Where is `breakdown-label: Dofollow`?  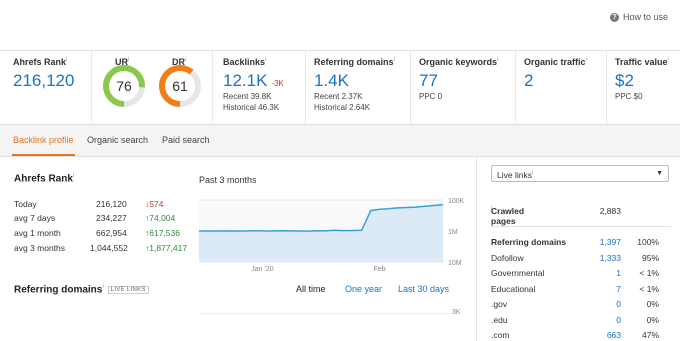
breakdown-label: Dofollow is located at coordinates (507, 257).